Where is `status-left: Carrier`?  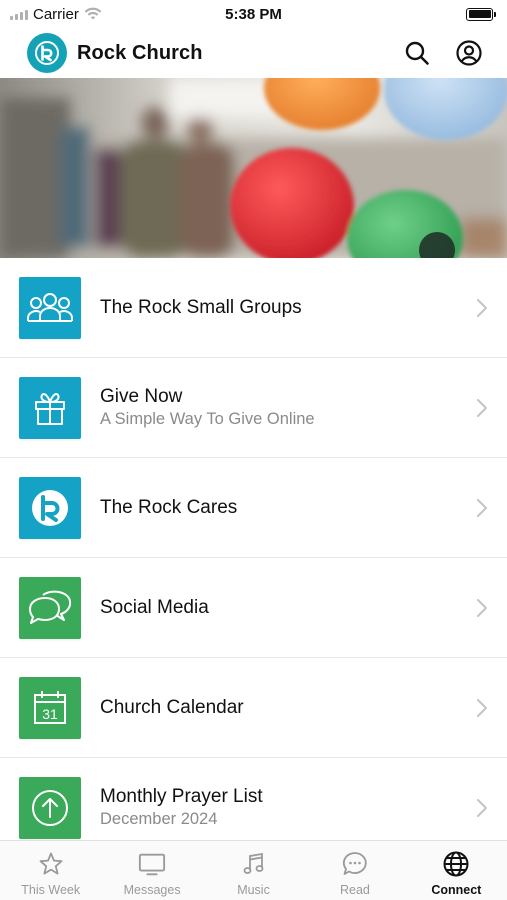 status-left: Carrier is located at coordinates (56, 14).